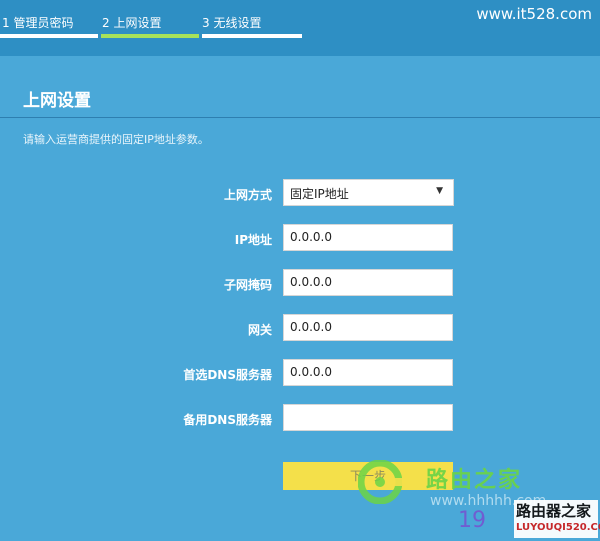 The image size is (600, 541). Describe the element at coordinates (227, 420) in the screenshot. I see `secondary-dns-label: 备用DNS服务器` at that location.